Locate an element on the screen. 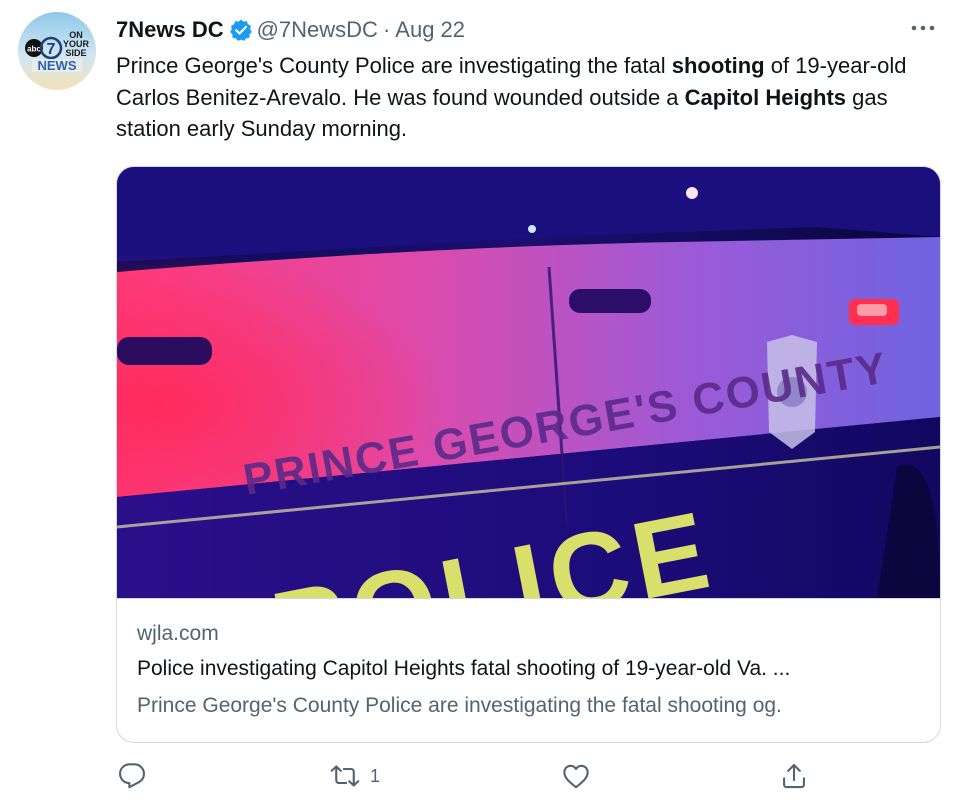  like-button is located at coordinates (581, 776).